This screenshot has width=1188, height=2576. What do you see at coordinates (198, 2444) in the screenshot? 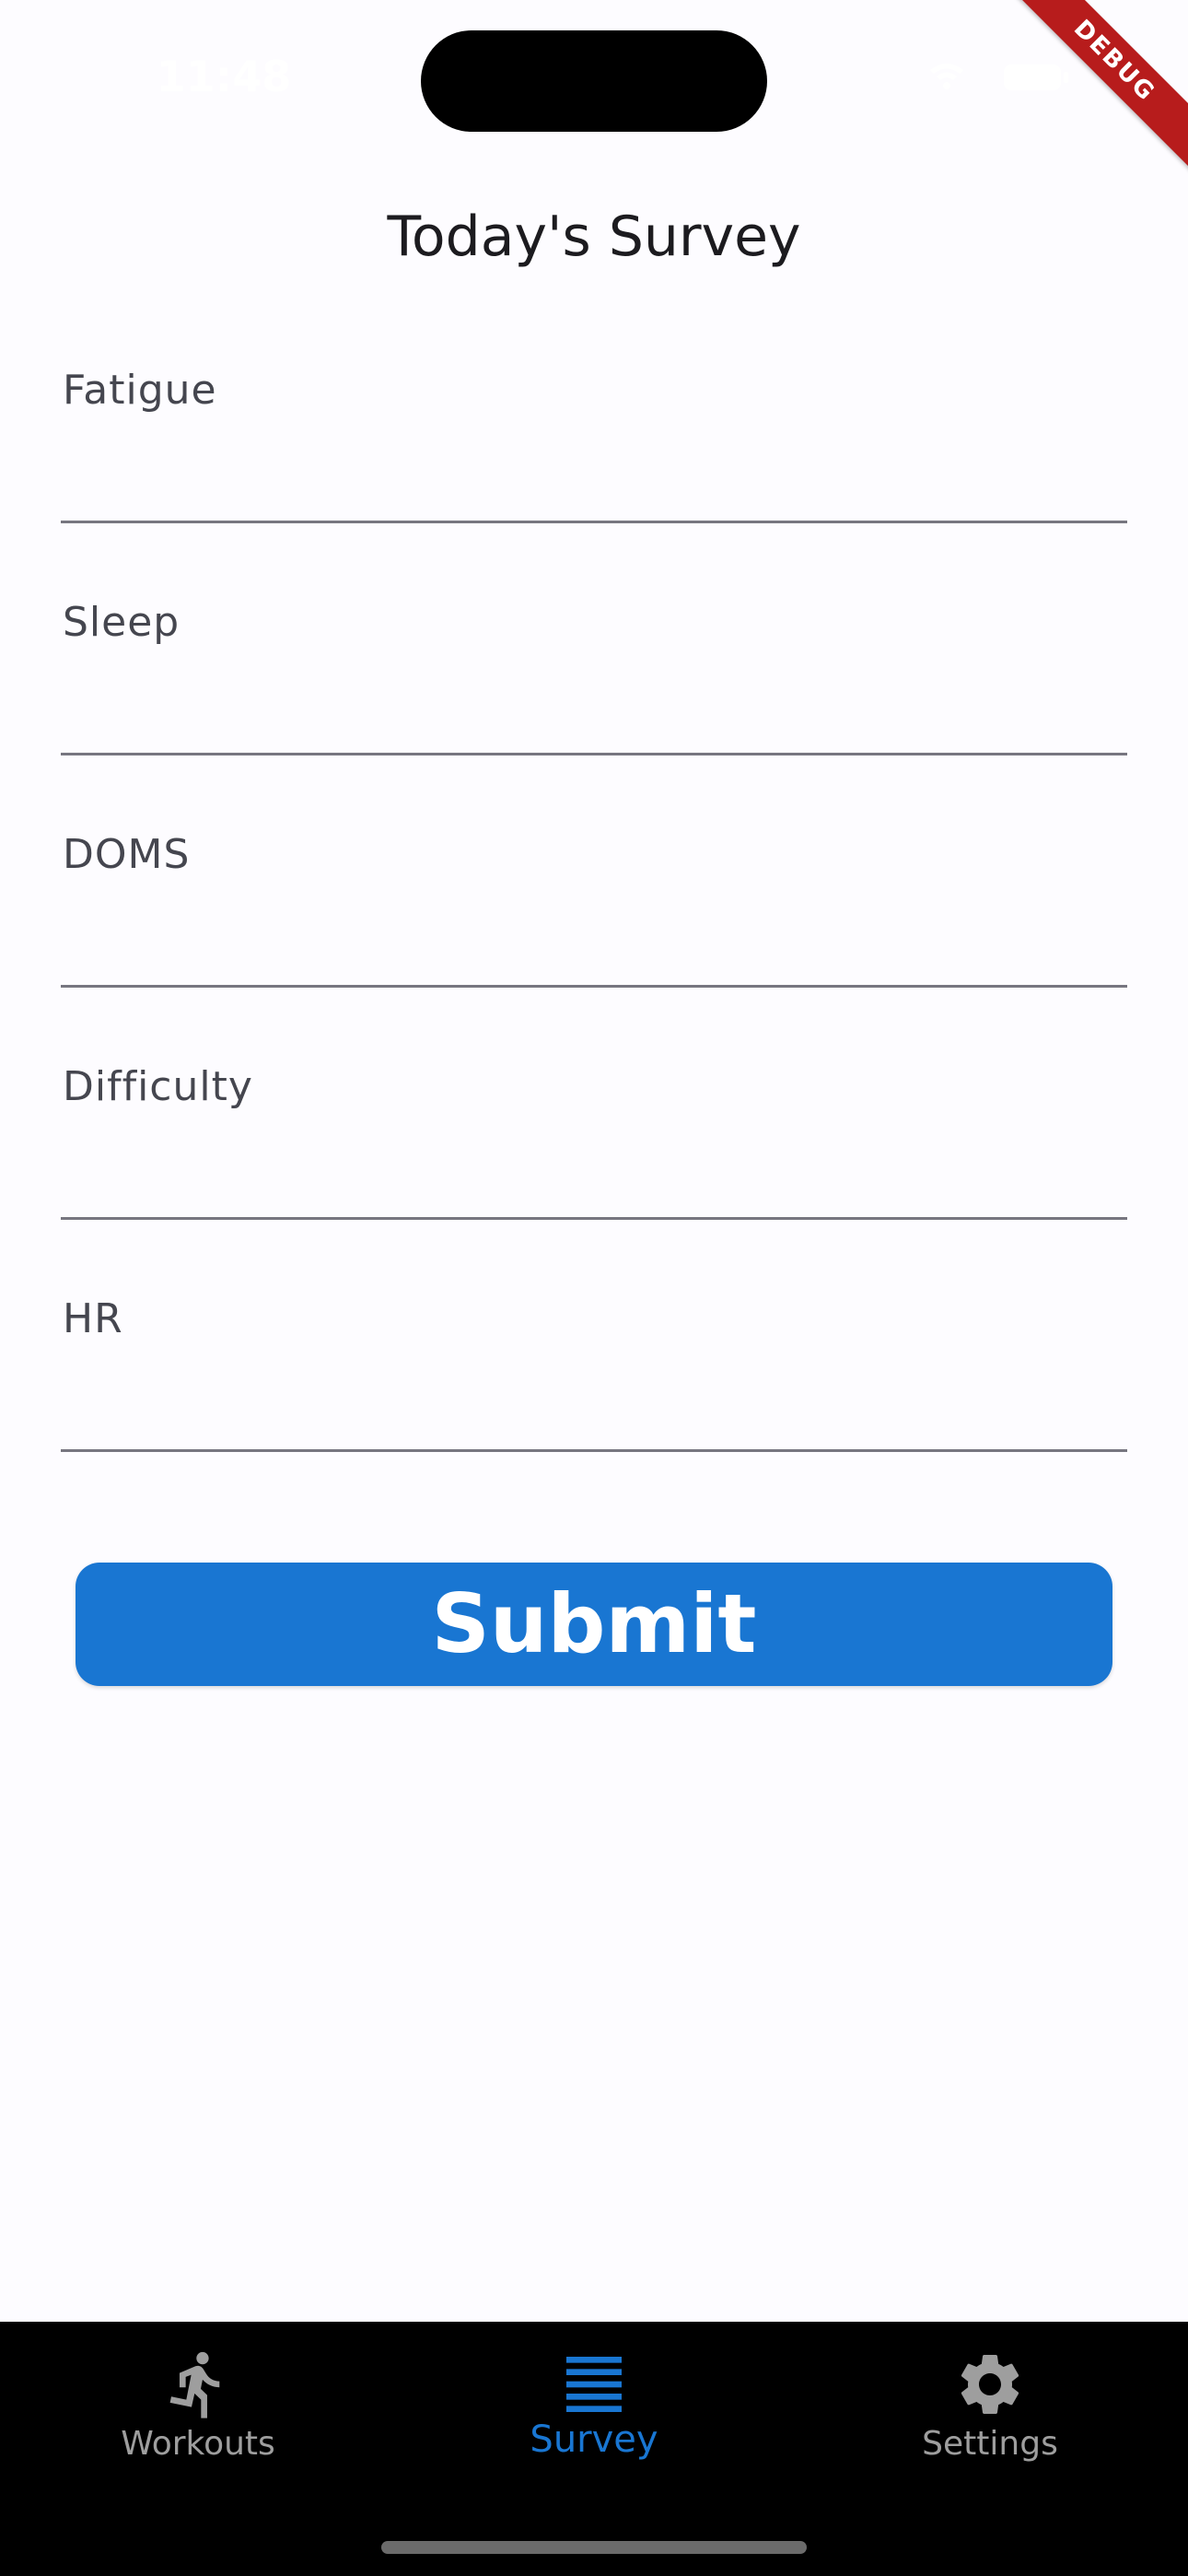
I see `nav-label-workouts: Workouts` at bounding box center [198, 2444].